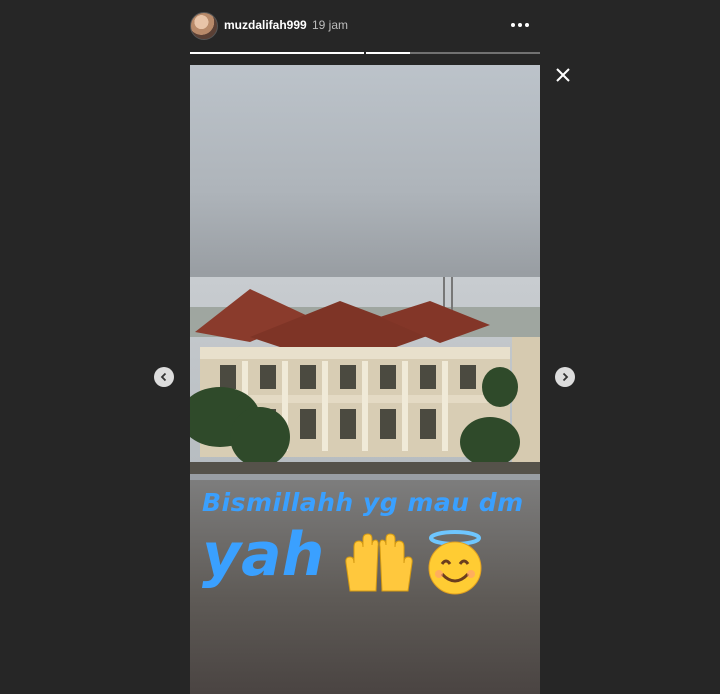  I want to click on story-caption-line-1: Bismillahh yg mau dm, so click(363, 502).